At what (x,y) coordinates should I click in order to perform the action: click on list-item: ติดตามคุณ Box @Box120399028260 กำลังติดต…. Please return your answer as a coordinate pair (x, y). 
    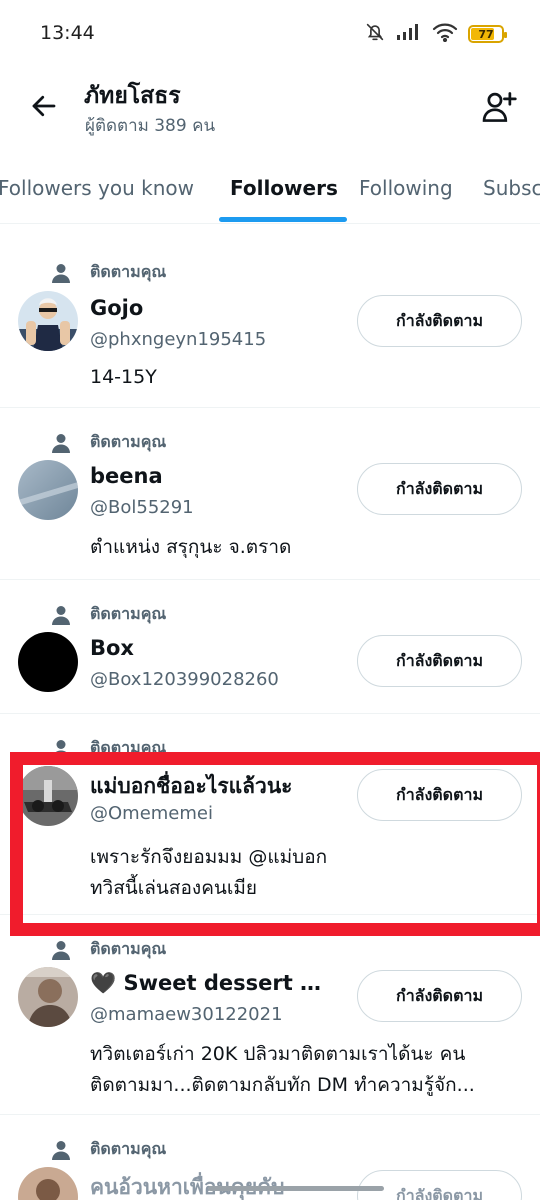
    Looking at the image, I should click on (270, 647).